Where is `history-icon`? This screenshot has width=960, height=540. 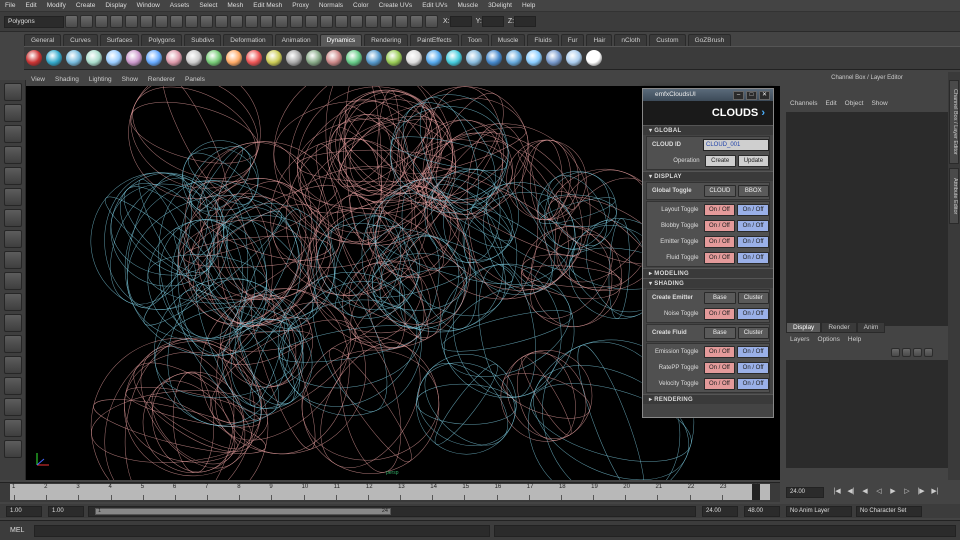 history-icon is located at coordinates (356, 21).